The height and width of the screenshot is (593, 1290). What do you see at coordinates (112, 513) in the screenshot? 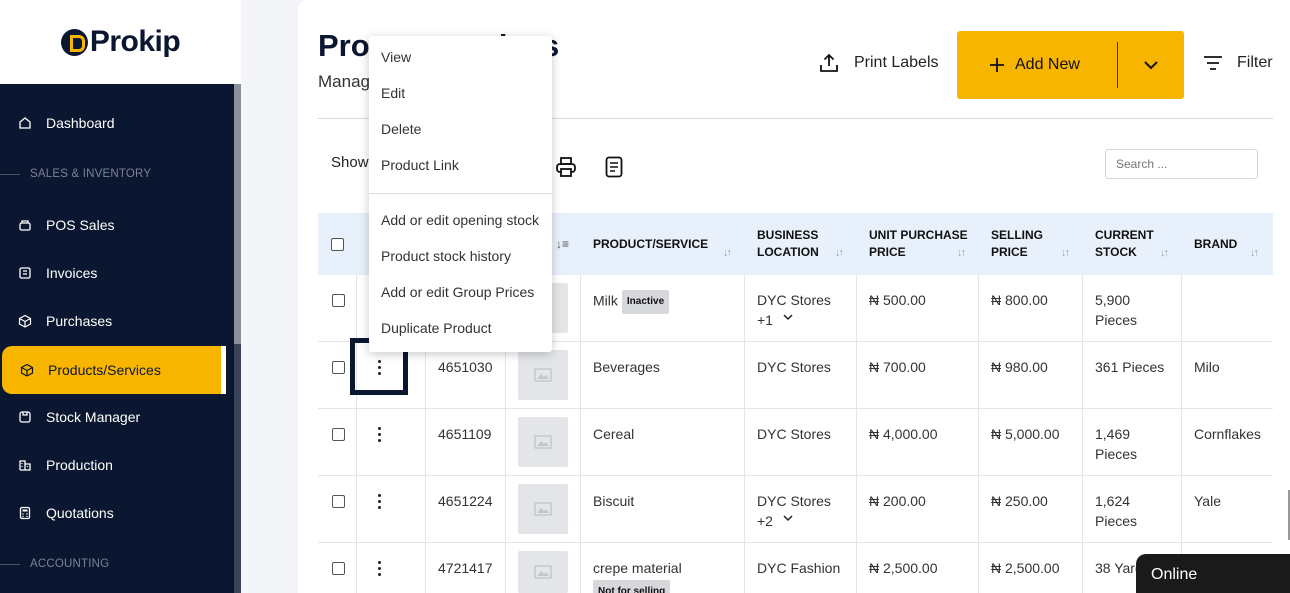
I see `sidebar-item-quotations: Quotations` at bounding box center [112, 513].